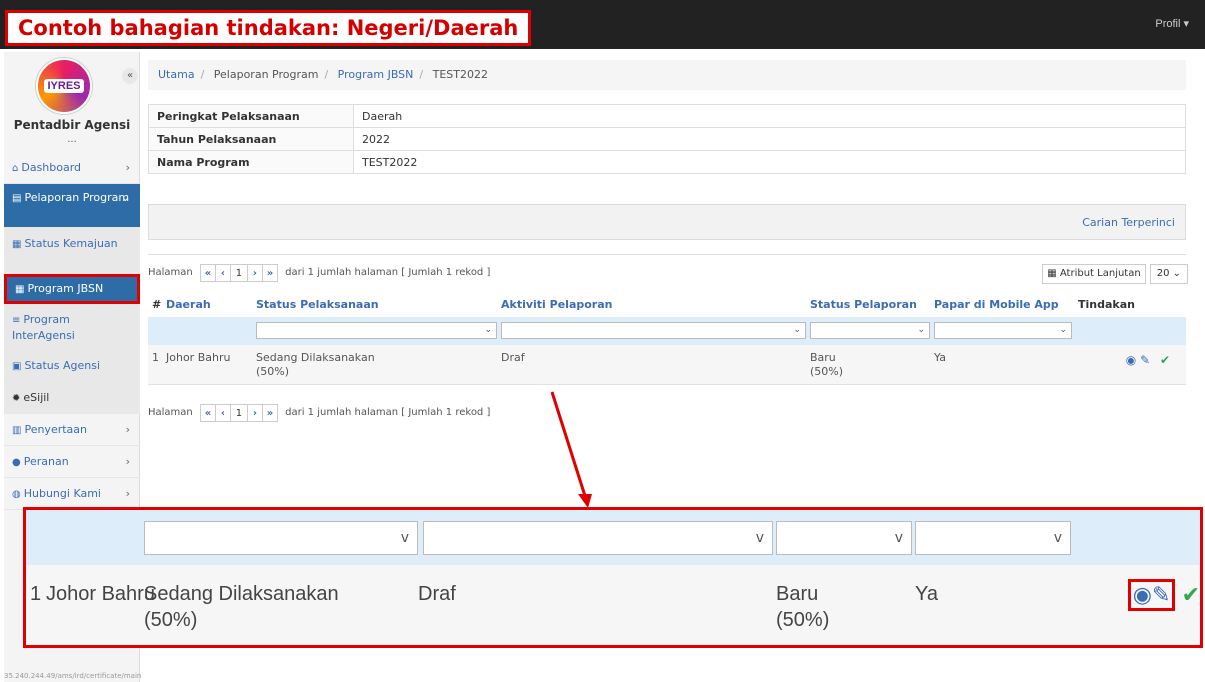  Describe the element at coordinates (1100, 273) in the screenshot. I see `advanced-attributes-label: Atribut Lanjutan` at that location.